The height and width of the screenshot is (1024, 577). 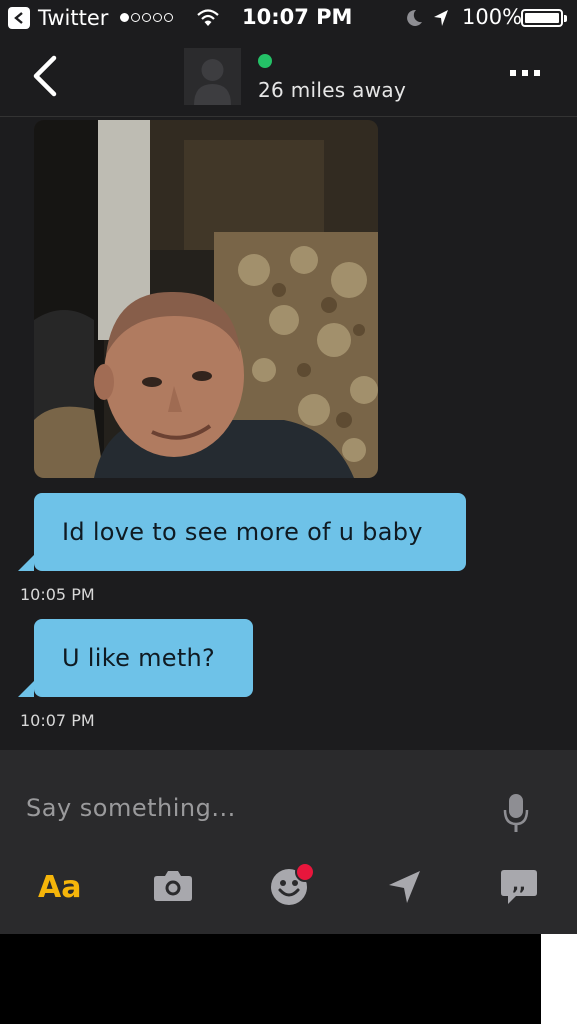 What do you see at coordinates (212, 82) in the screenshot?
I see `avatar-placeholder-icon` at bounding box center [212, 82].